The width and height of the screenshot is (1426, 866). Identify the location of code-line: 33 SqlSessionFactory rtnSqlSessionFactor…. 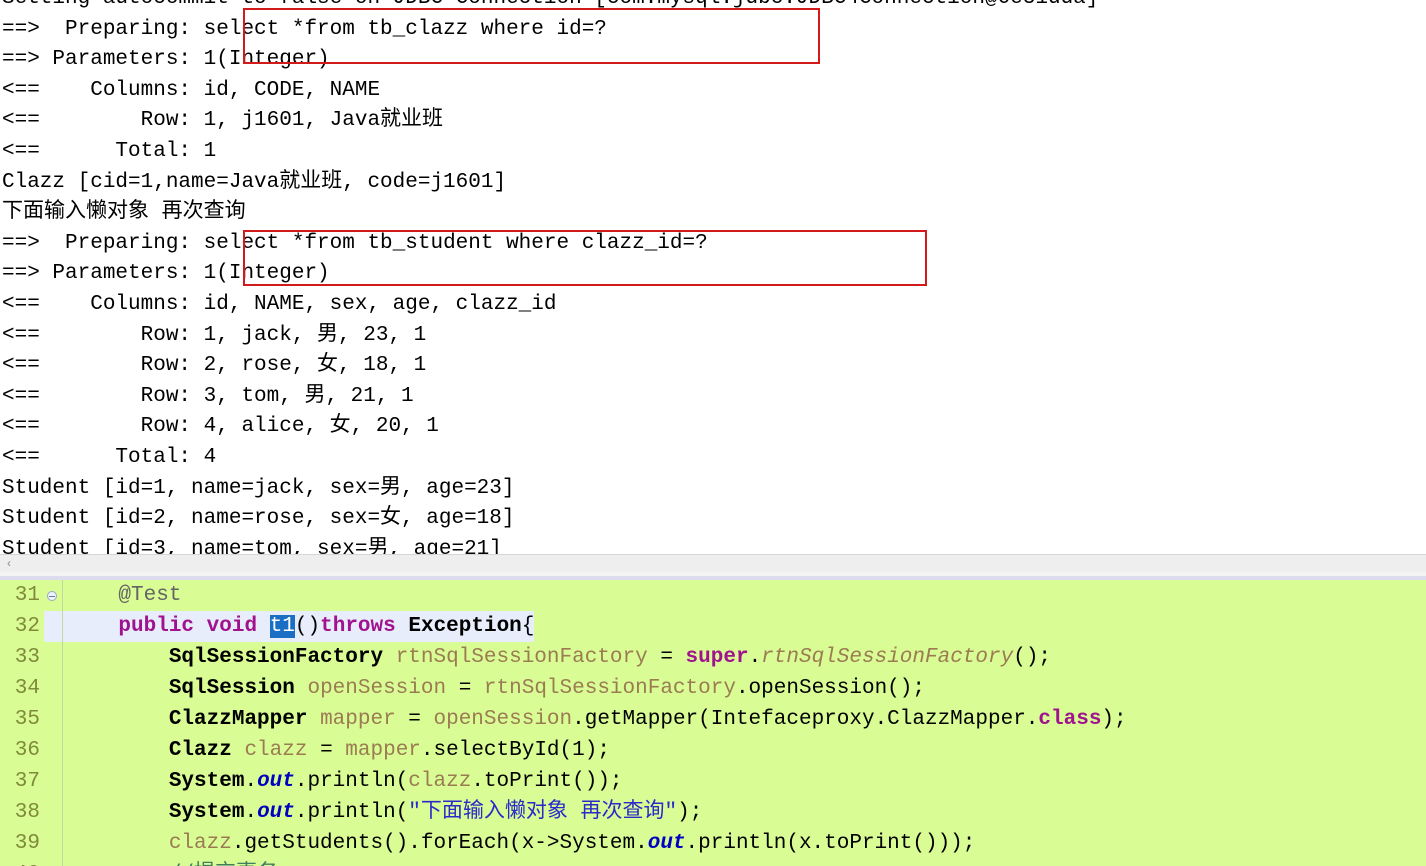
(713, 657).